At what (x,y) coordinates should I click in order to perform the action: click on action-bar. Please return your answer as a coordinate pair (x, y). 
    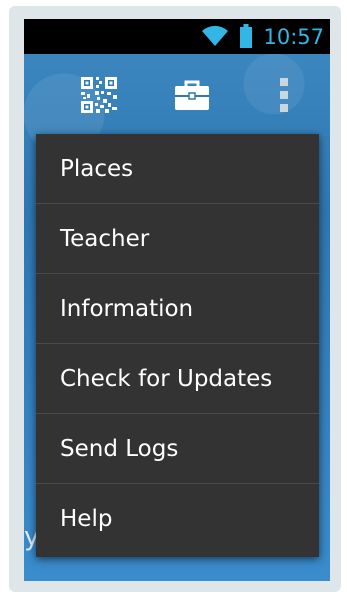
    Looking at the image, I should click on (177, 93).